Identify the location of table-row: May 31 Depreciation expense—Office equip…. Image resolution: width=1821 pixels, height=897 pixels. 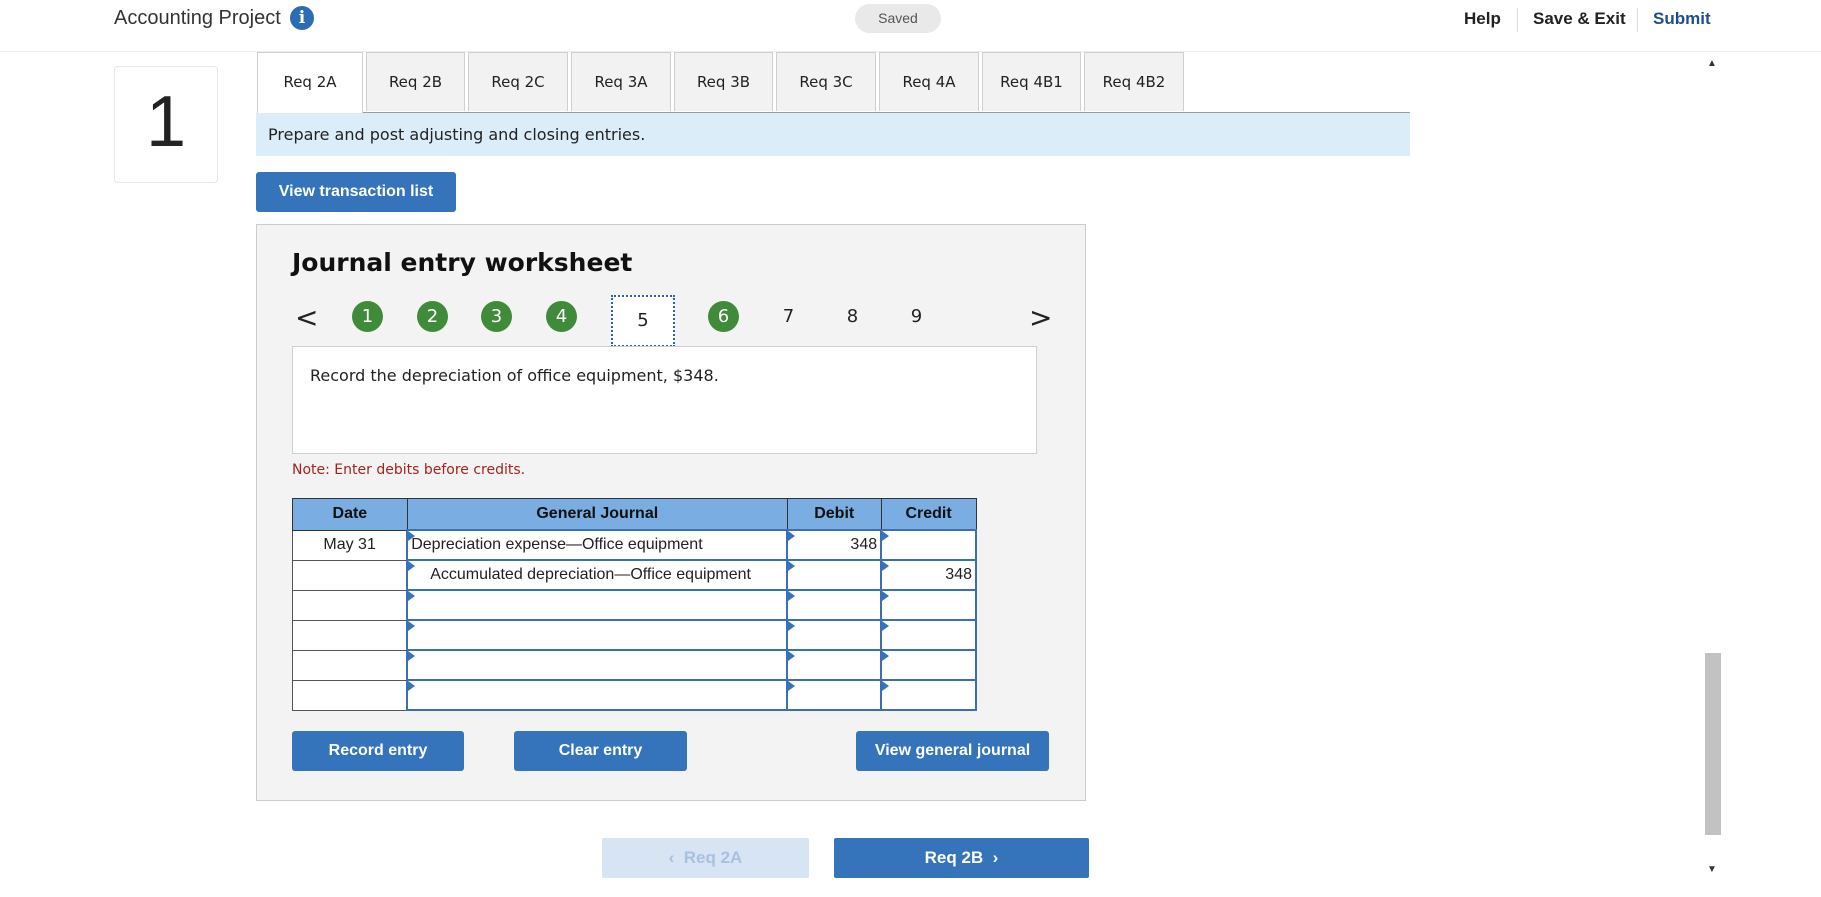
(634, 545).